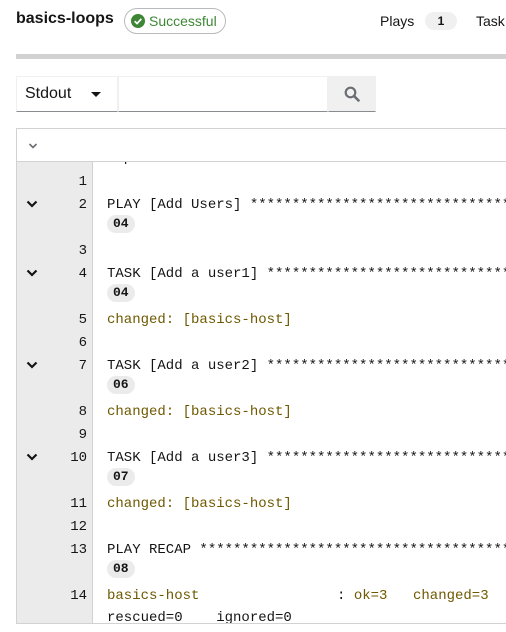 Image resolution: width=506 pixels, height=632 pixels. What do you see at coordinates (261, 595) in the screenshot?
I see `recap-line: 14 basics-host: ok=3 changed=3` at bounding box center [261, 595].